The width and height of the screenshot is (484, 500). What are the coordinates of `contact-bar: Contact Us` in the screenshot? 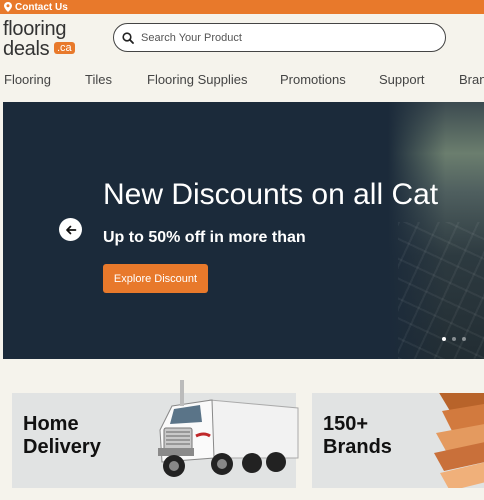 It's located at (242, 7).